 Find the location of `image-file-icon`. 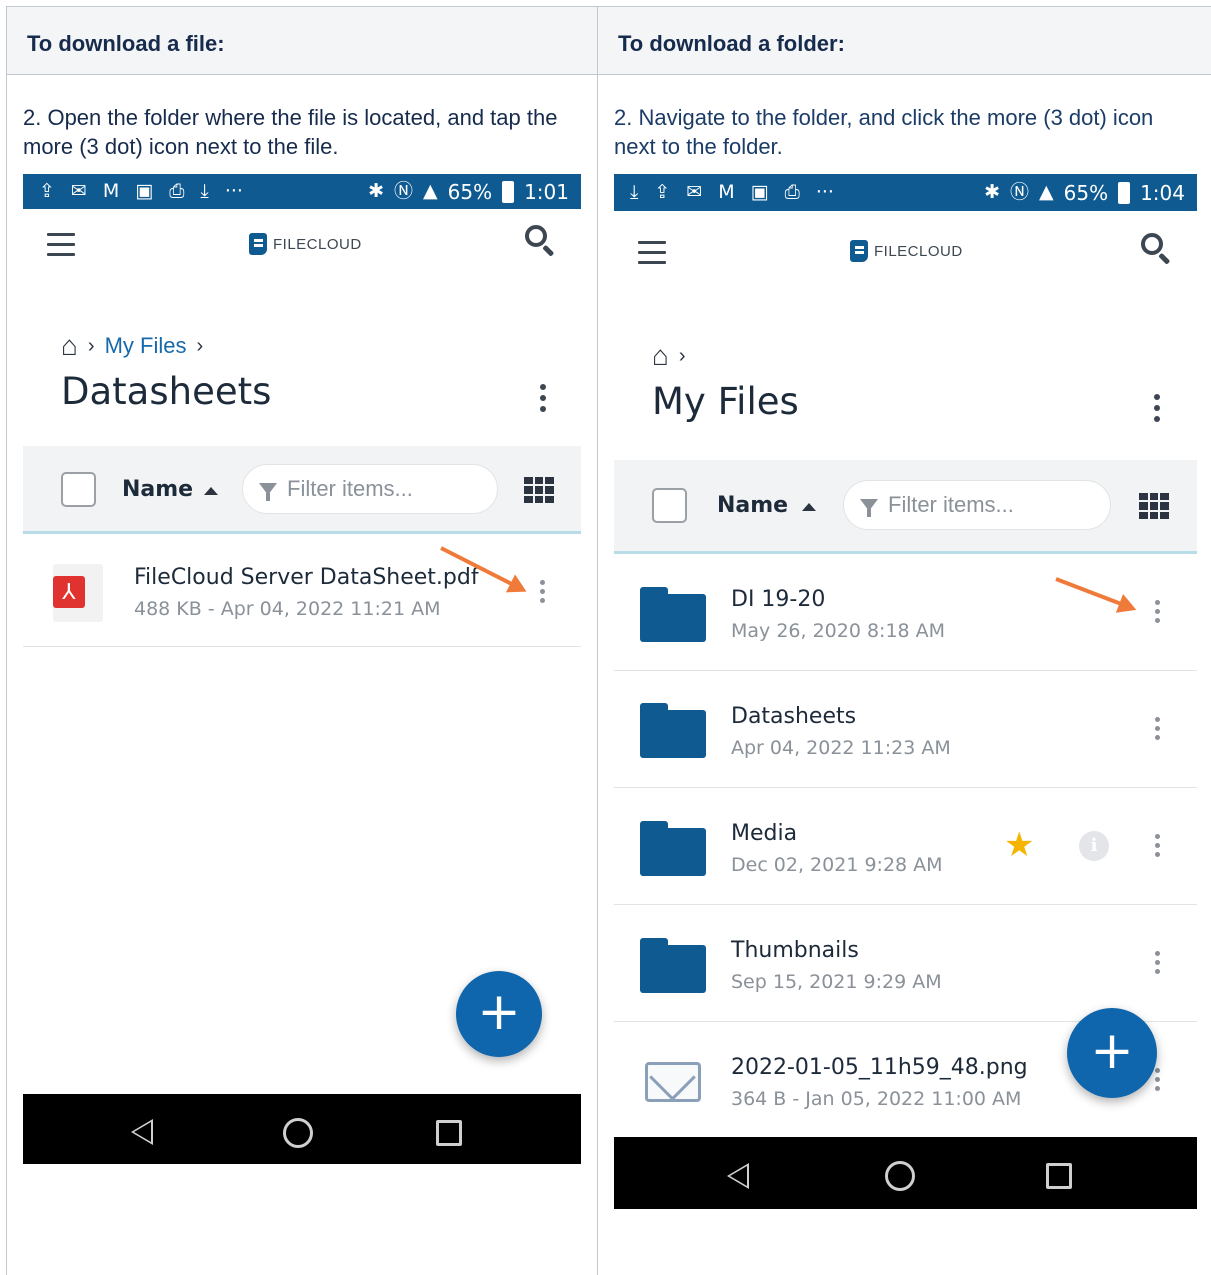

image-file-icon is located at coordinates (673, 1082).